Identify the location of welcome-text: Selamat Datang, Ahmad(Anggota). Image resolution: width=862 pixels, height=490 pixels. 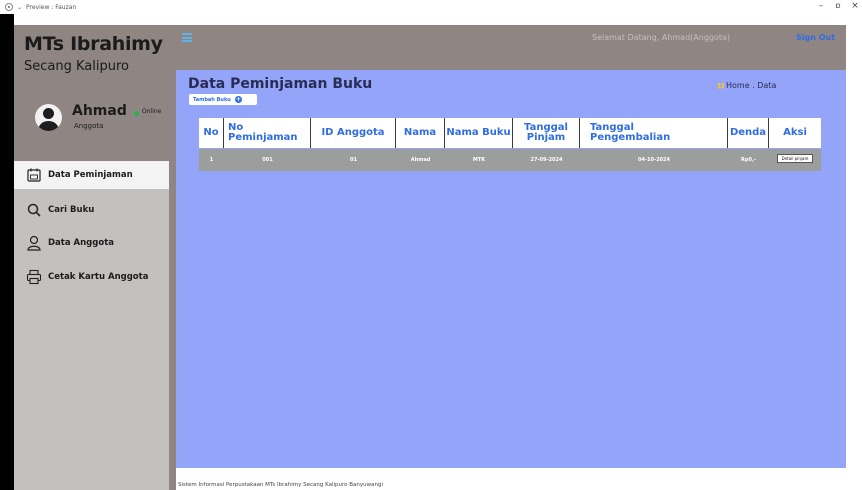
(661, 37).